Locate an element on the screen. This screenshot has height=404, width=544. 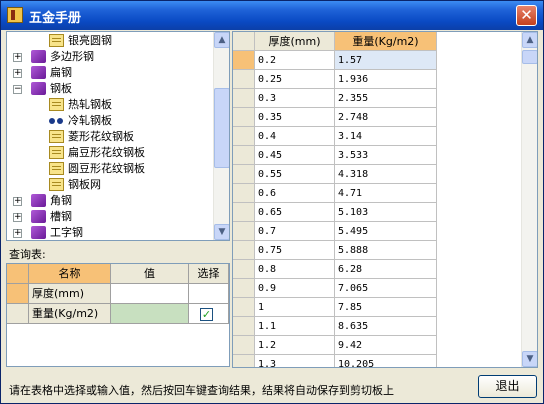
tree-scrollbar: ▲ ▼ is located at coordinates (221, 136).